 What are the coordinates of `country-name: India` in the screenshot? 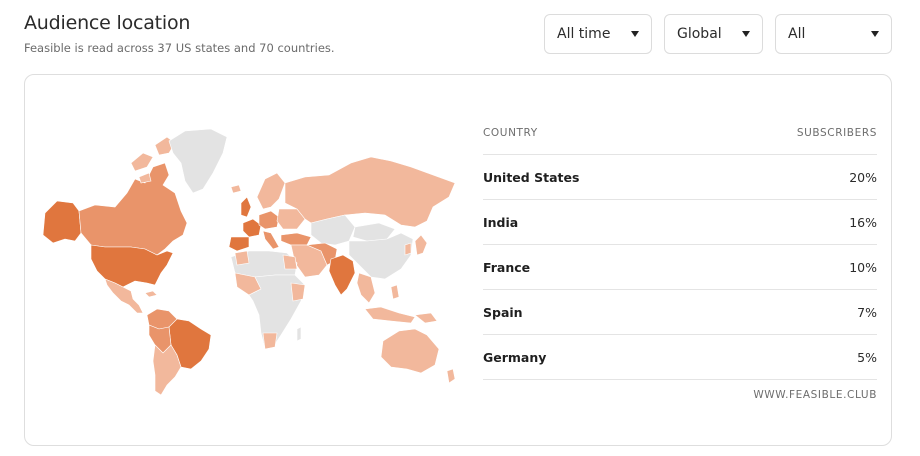 It's located at (501, 222).